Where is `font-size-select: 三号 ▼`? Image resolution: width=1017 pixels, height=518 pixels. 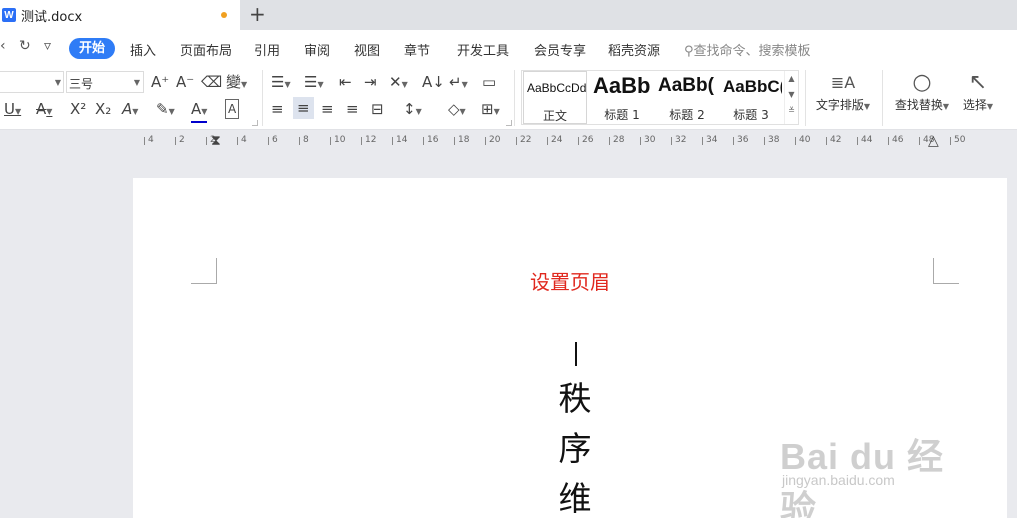
font-size-select: 三号 ▼ is located at coordinates (105, 82).